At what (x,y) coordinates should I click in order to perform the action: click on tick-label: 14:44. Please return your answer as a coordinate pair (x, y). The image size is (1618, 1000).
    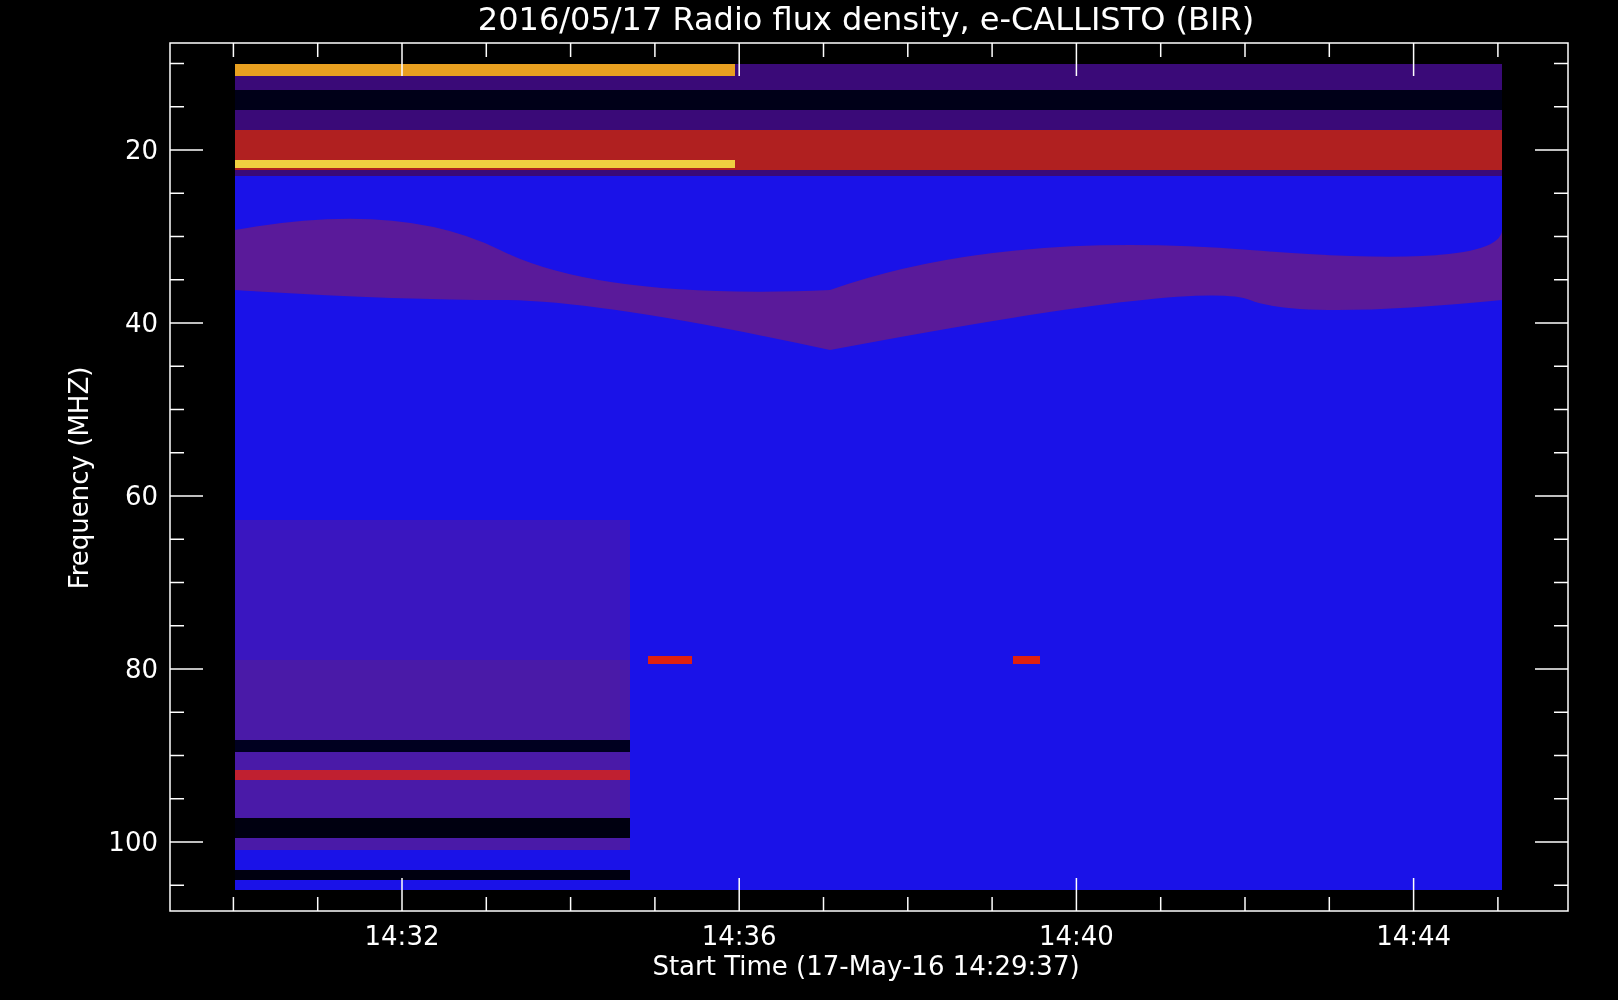
    Looking at the image, I should click on (1414, 936).